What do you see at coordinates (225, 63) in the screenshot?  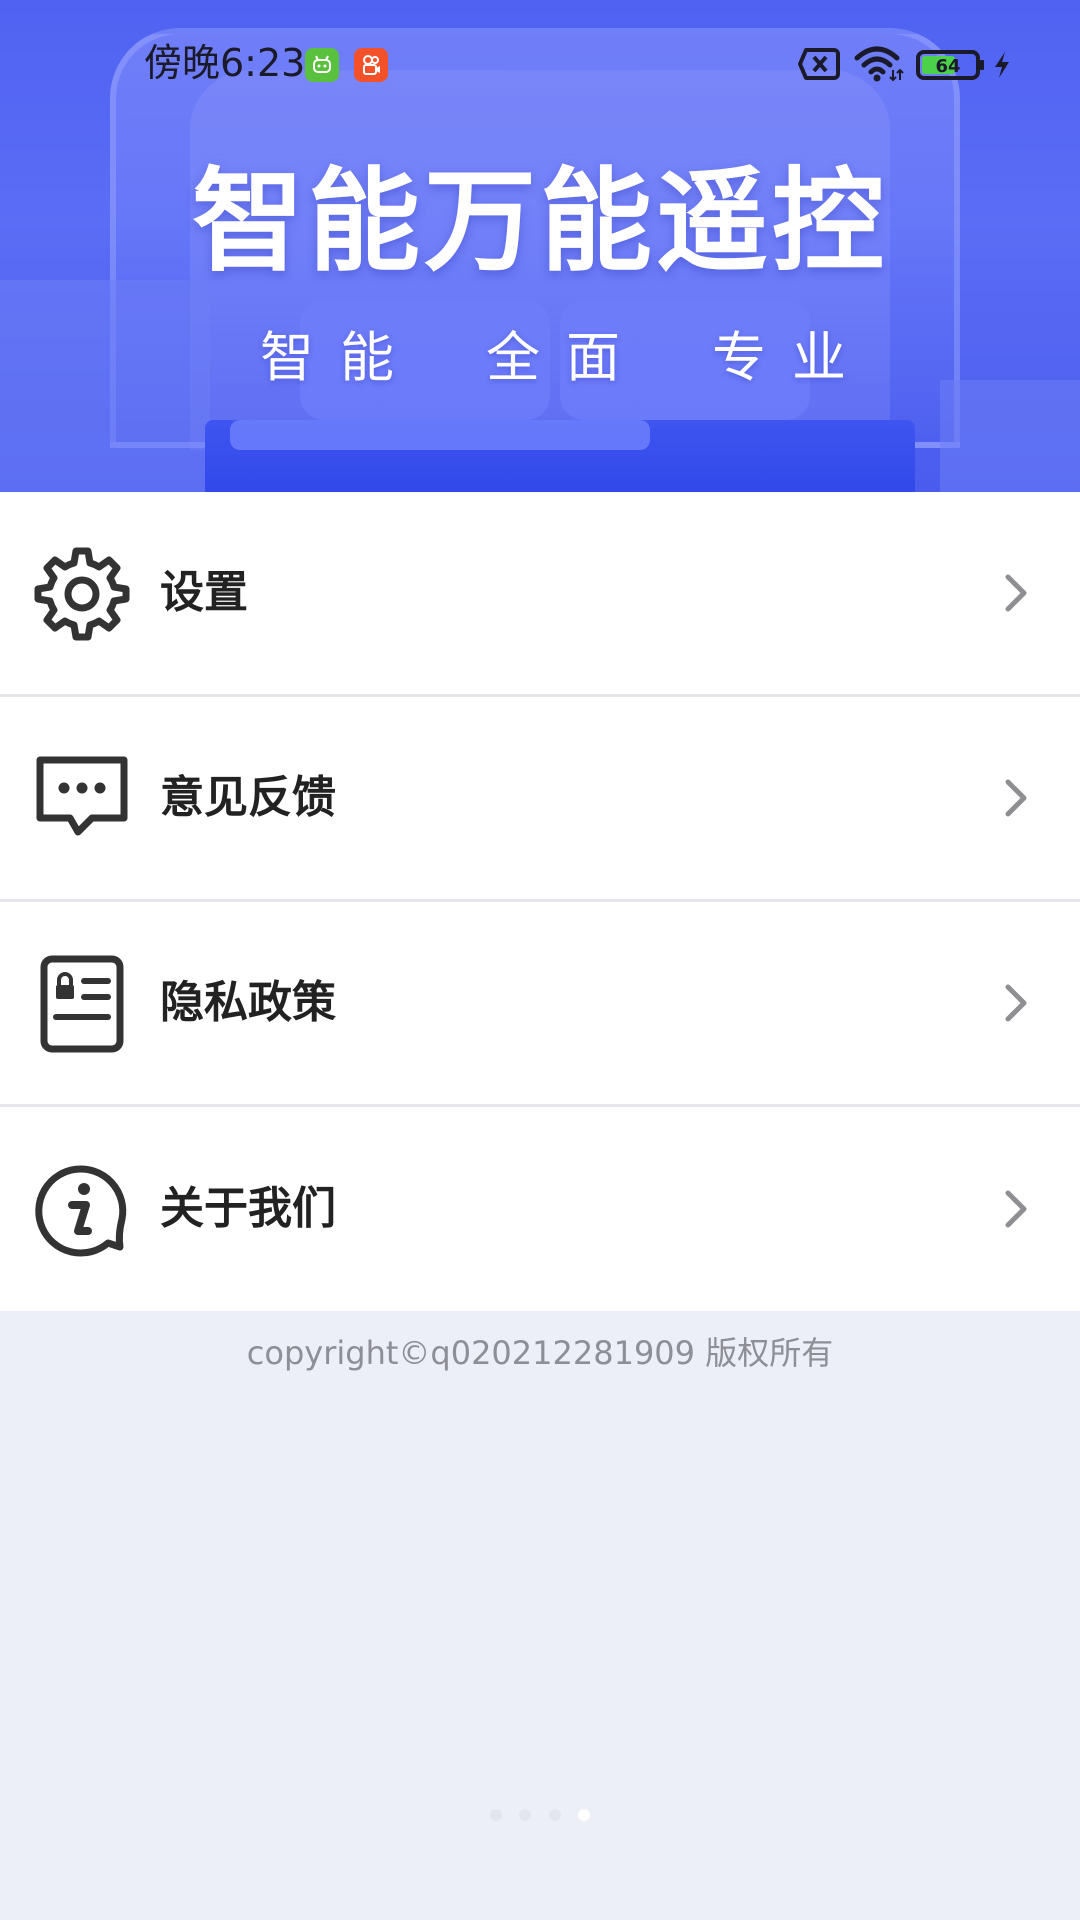 I see `status-time: 傍晚6:23` at bounding box center [225, 63].